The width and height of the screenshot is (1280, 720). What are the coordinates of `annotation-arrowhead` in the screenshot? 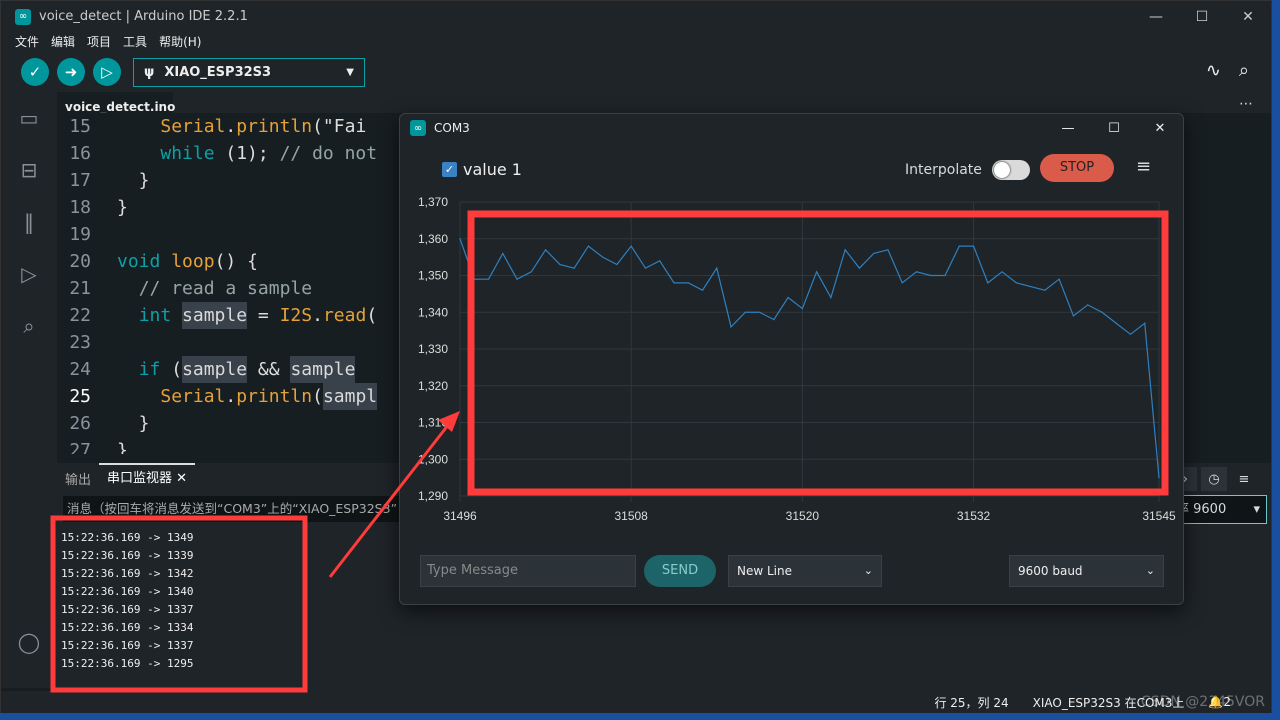 It's located at (449, 421).